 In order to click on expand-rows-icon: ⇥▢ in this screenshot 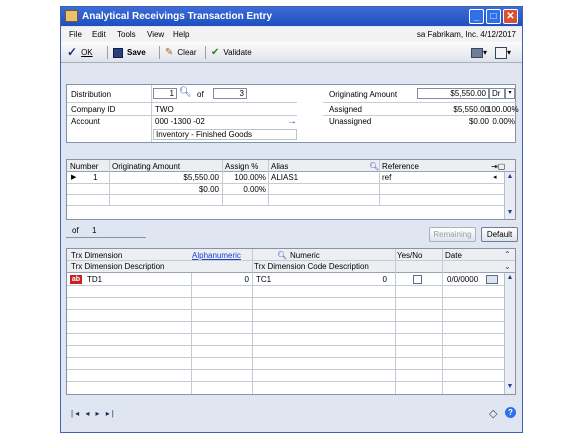, I will do `click(498, 166)`.